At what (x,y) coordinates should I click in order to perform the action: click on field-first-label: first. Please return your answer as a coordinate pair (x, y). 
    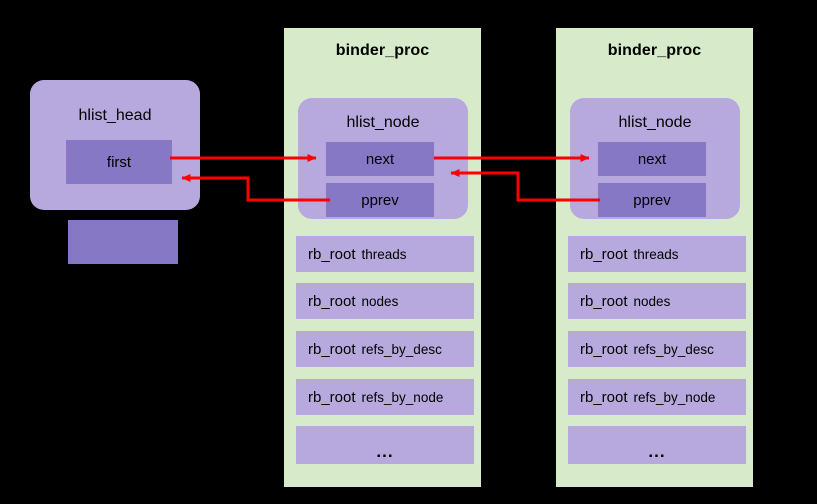
    Looking at the image, I should click on (119, 162).